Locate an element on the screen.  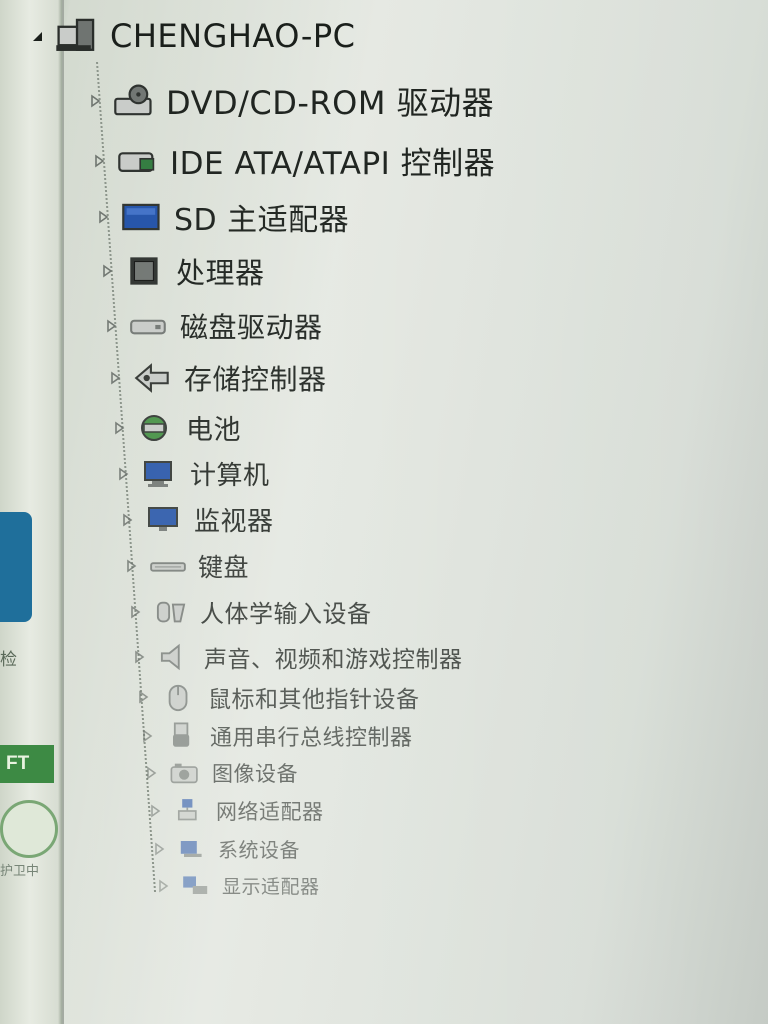
tree-node: 计算机 is located at coordinates (193, 473).